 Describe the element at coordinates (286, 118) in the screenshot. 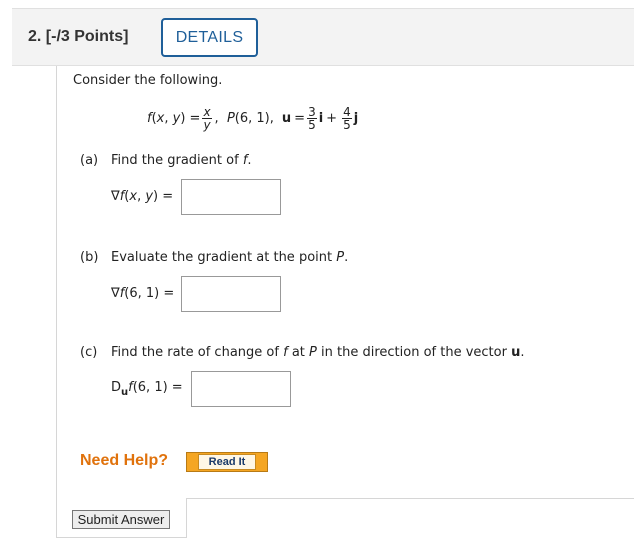

I see `vector-u-symbol: u` at that location.